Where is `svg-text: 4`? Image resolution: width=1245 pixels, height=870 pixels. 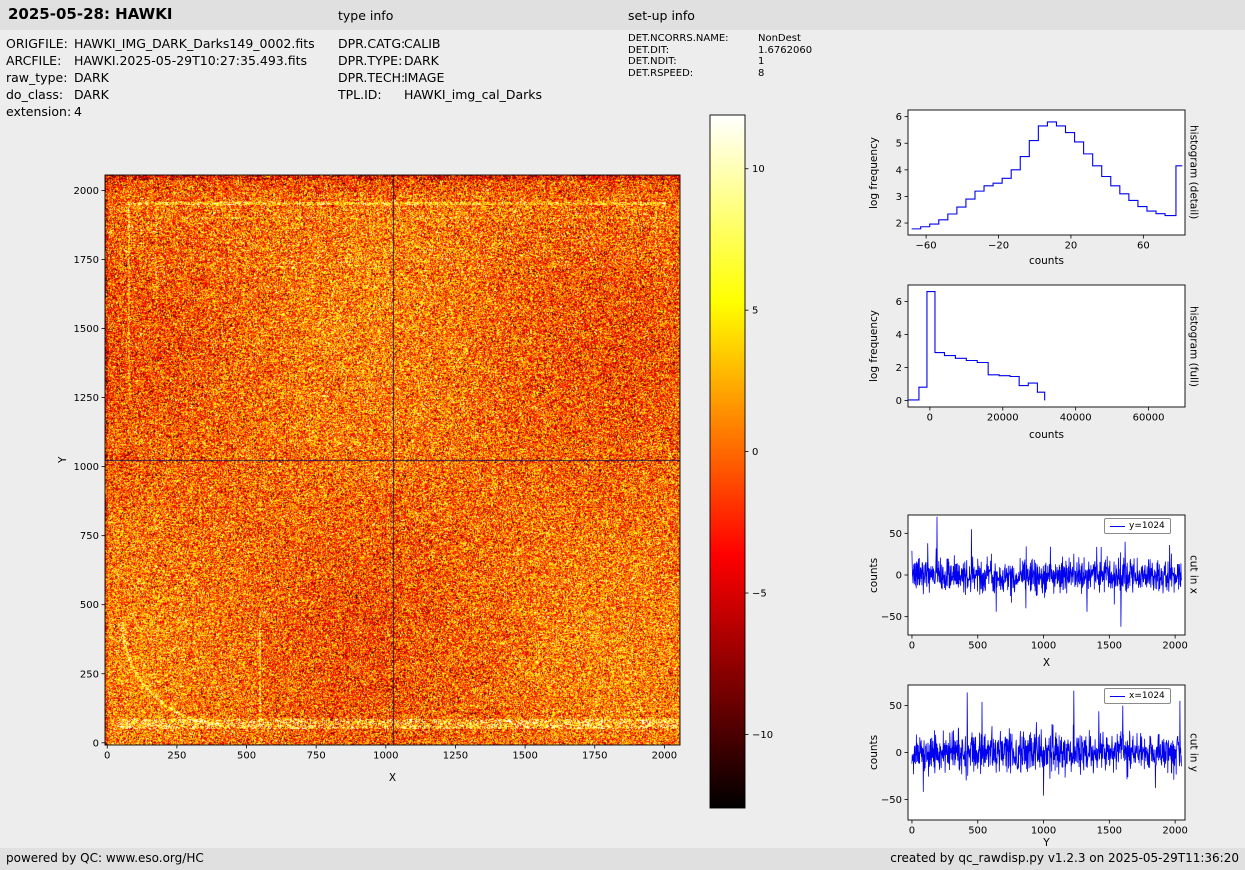 svg-text: 4 is located at coordinates (899, 335).